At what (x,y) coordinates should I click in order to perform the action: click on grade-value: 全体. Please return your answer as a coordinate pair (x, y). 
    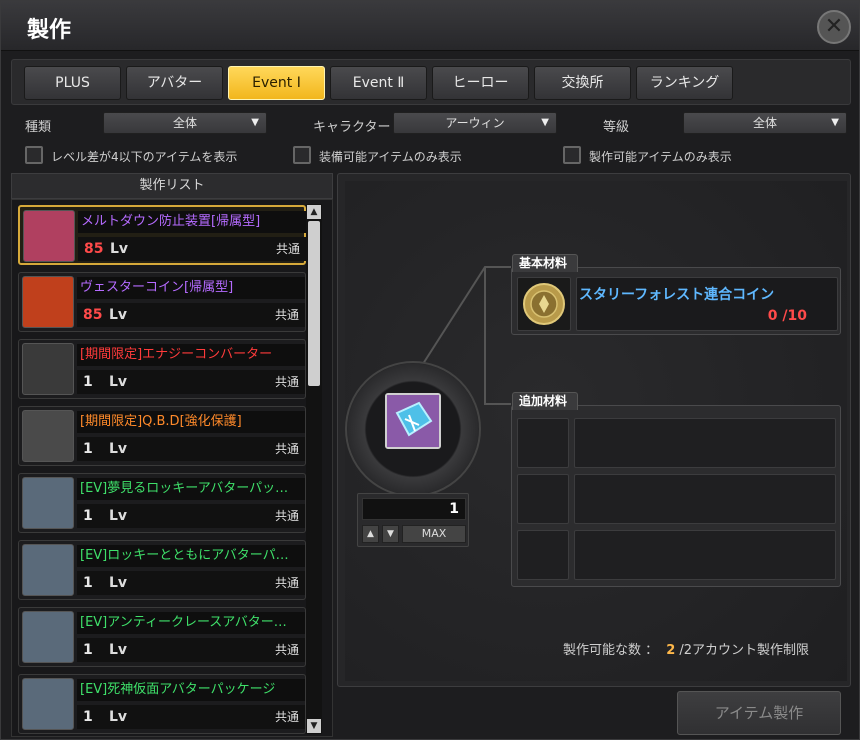
    Looking at the image, I should click on (764, 123).